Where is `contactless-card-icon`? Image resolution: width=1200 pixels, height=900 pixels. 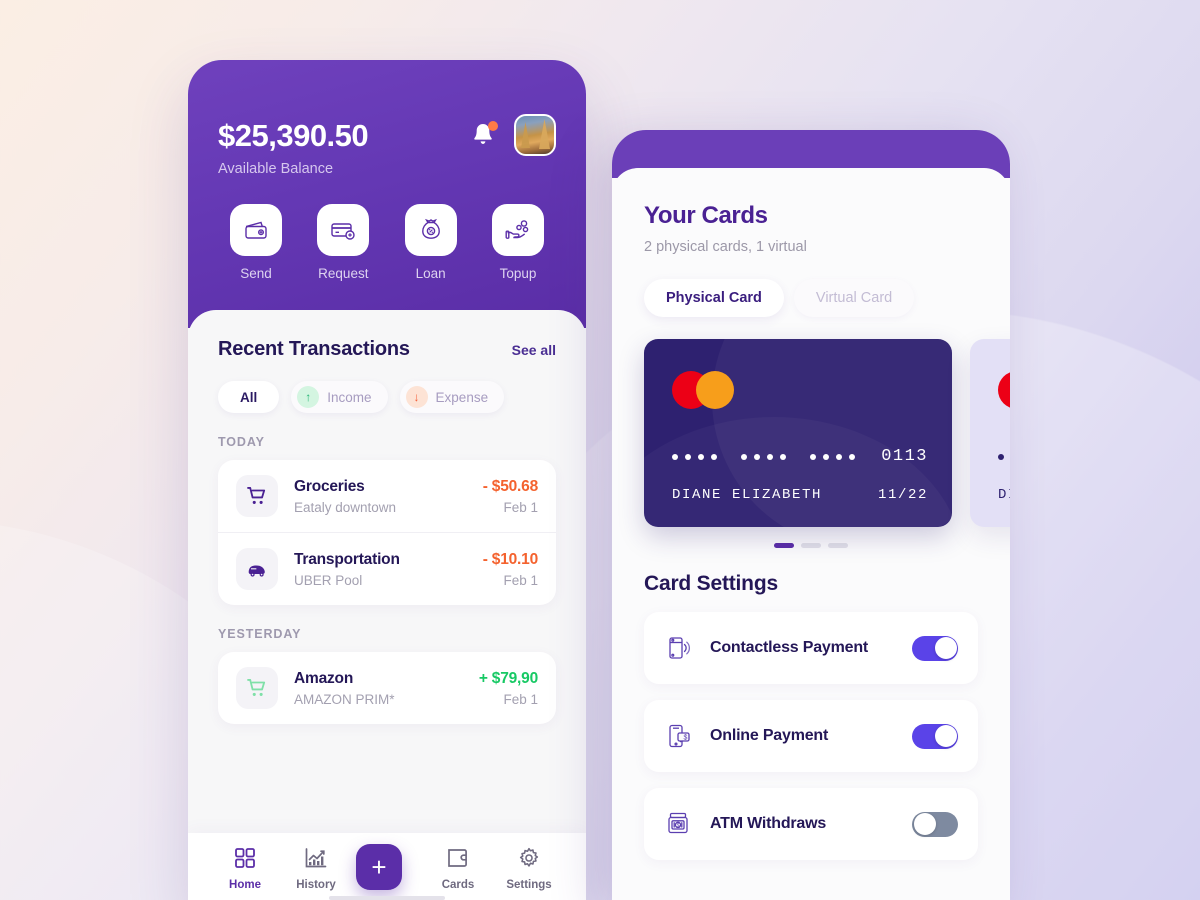 contactless-card-icon is located at coordinates (679, 648).